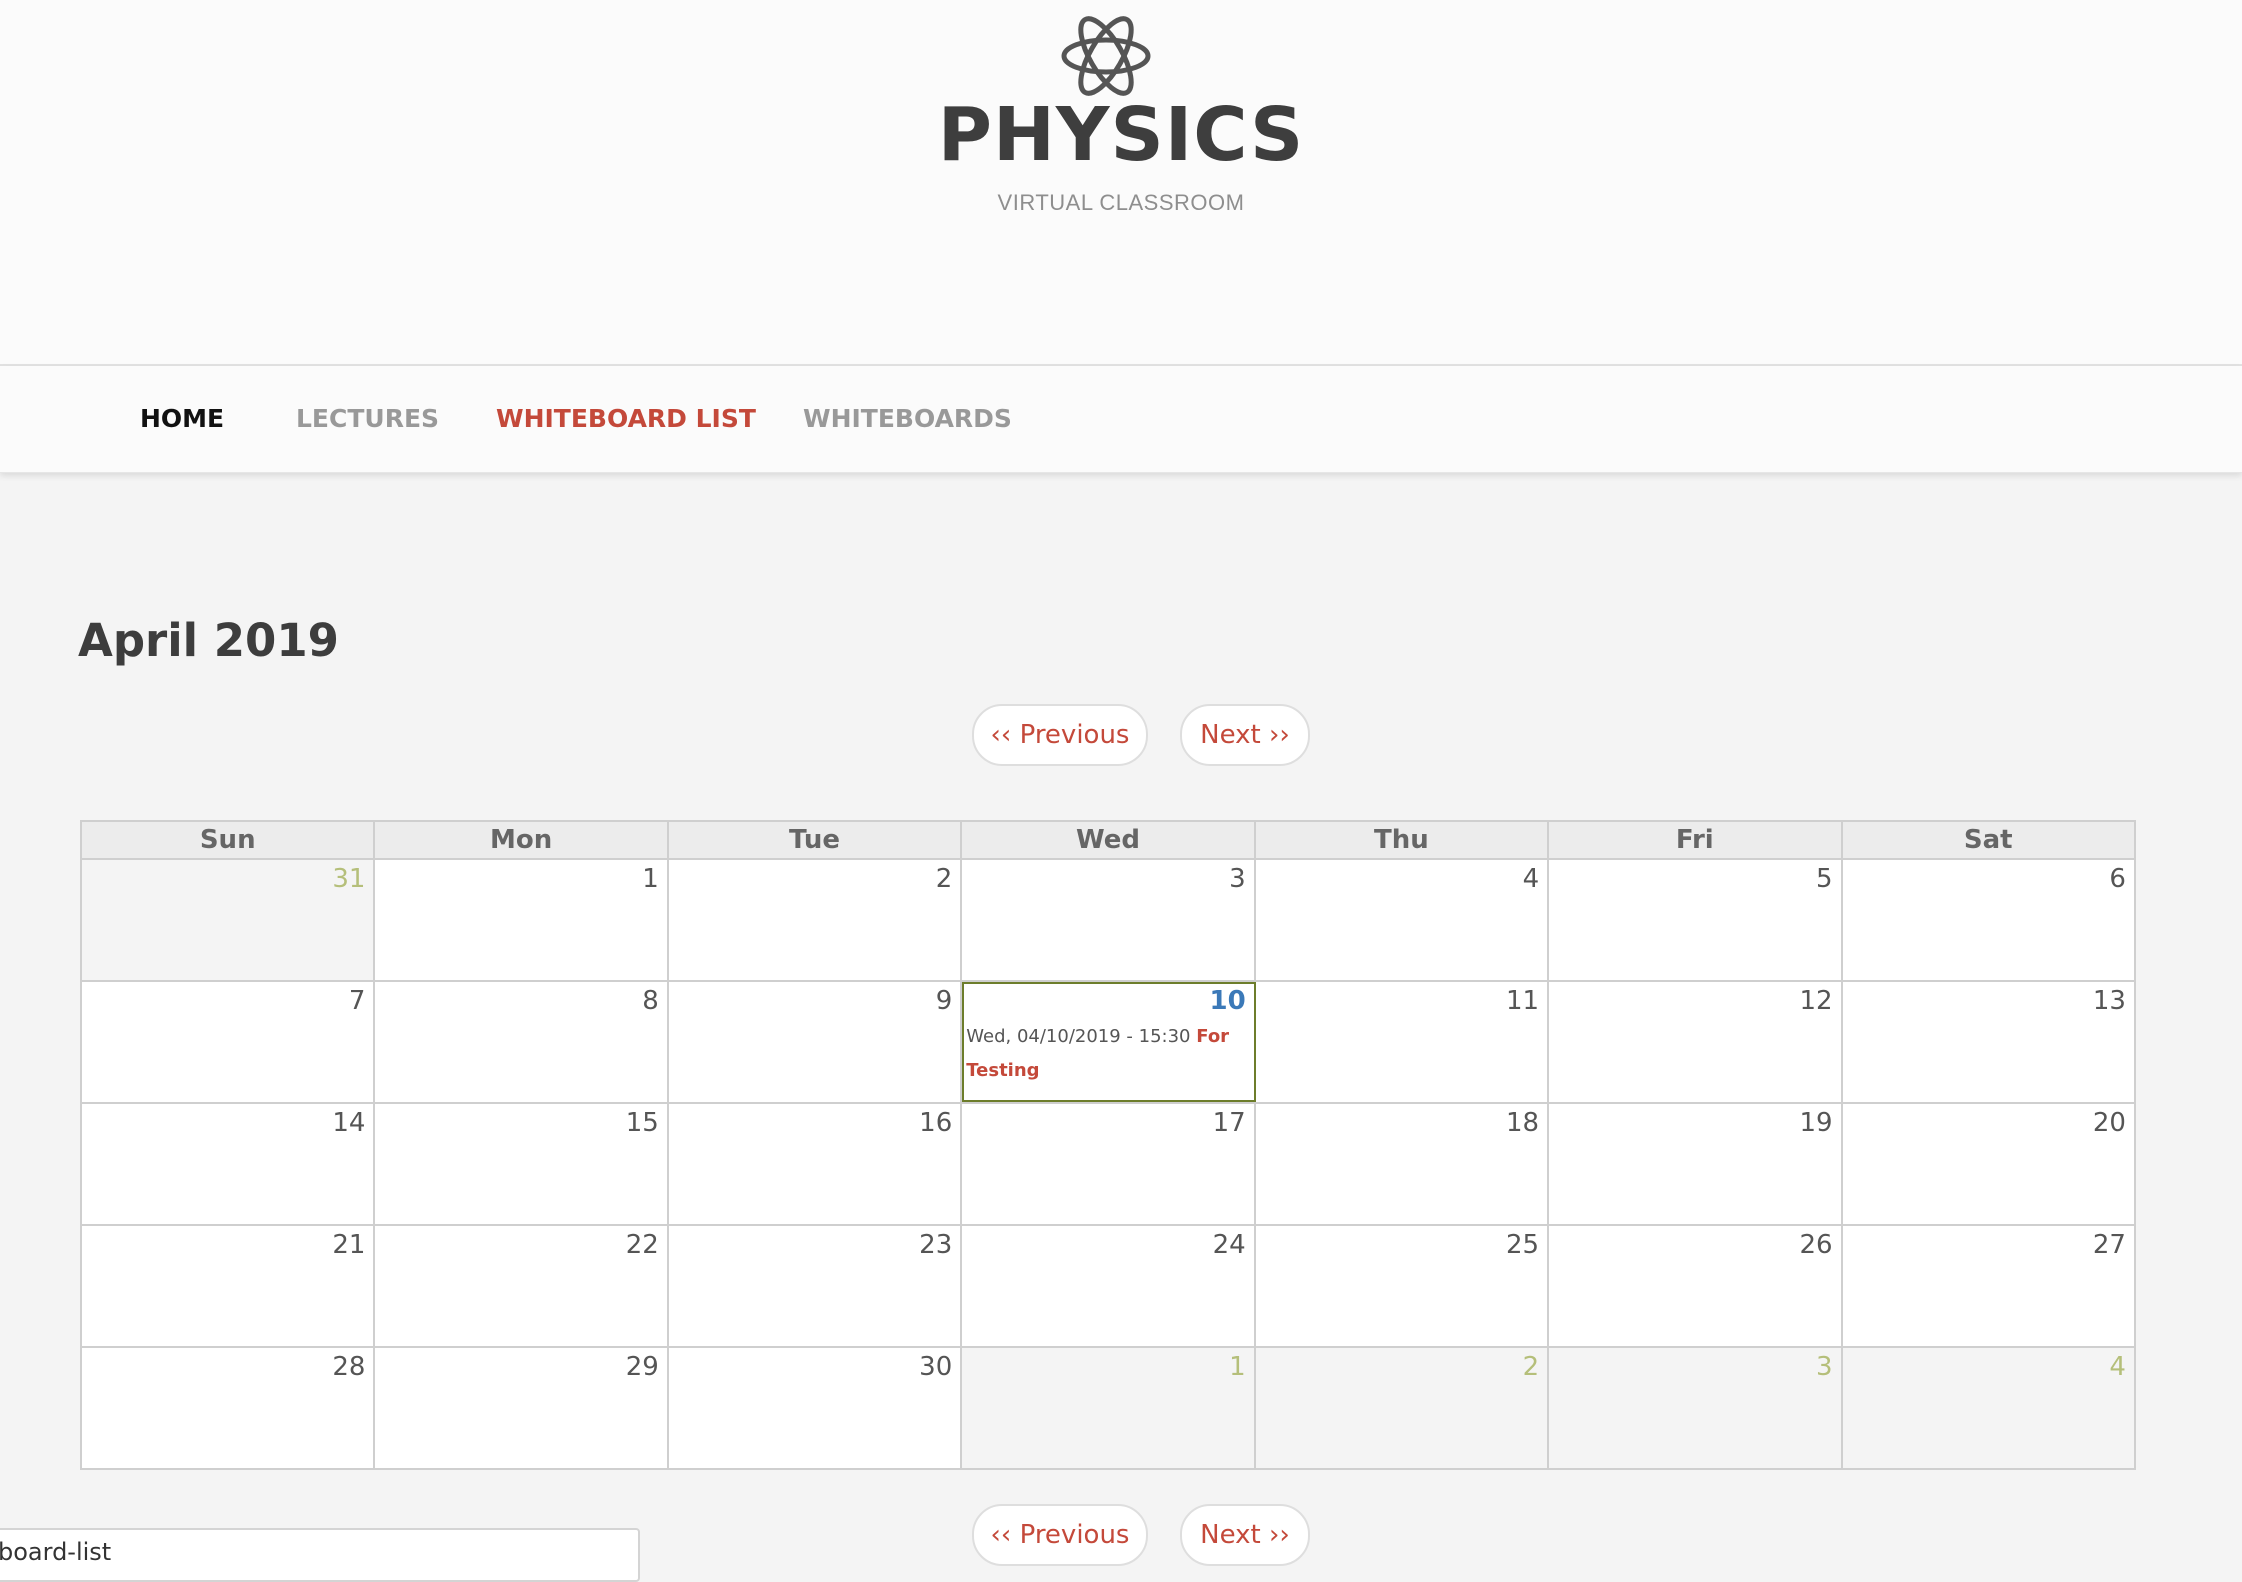  I want to click on calendar-weekday-header: Sun Mon Tue Wed Thu Fri Sat, so click(1108, 841).